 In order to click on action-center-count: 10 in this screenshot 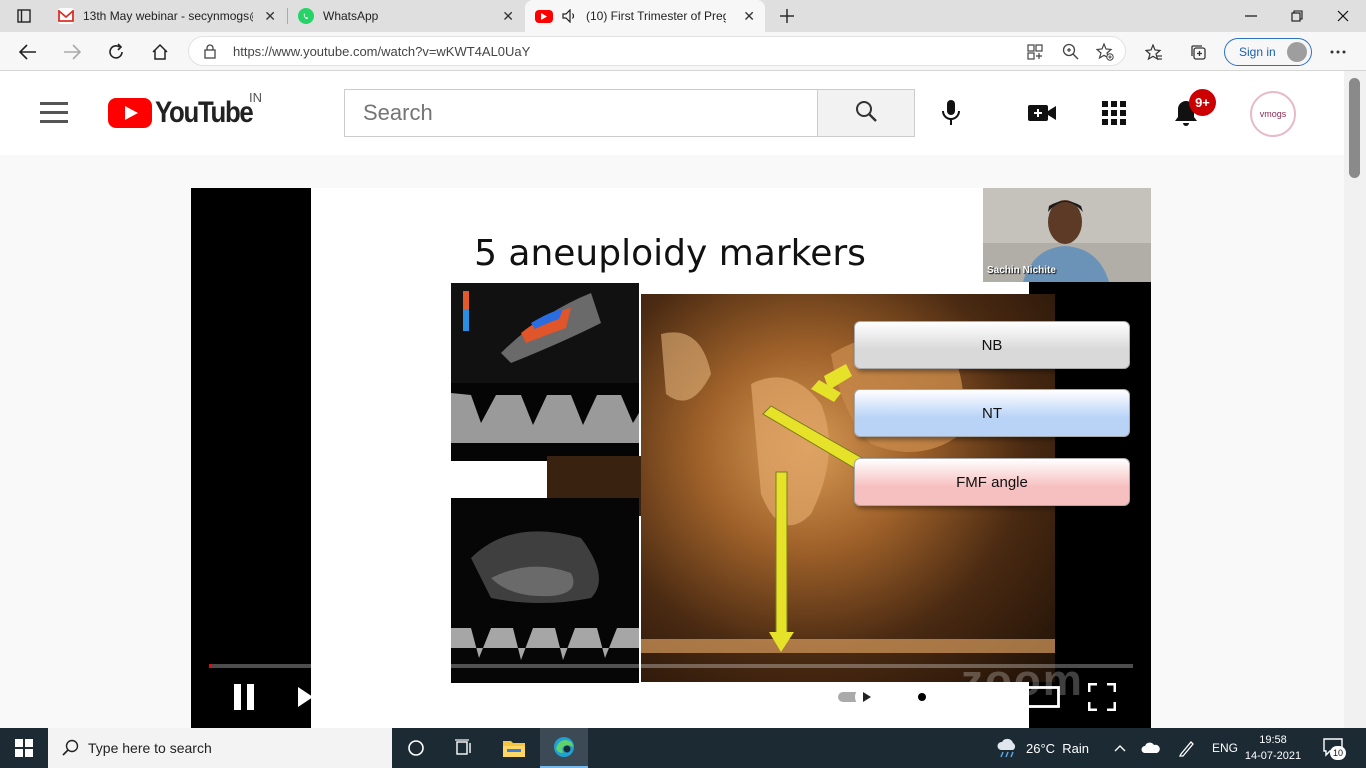, I will do `click(1338, 753)`.